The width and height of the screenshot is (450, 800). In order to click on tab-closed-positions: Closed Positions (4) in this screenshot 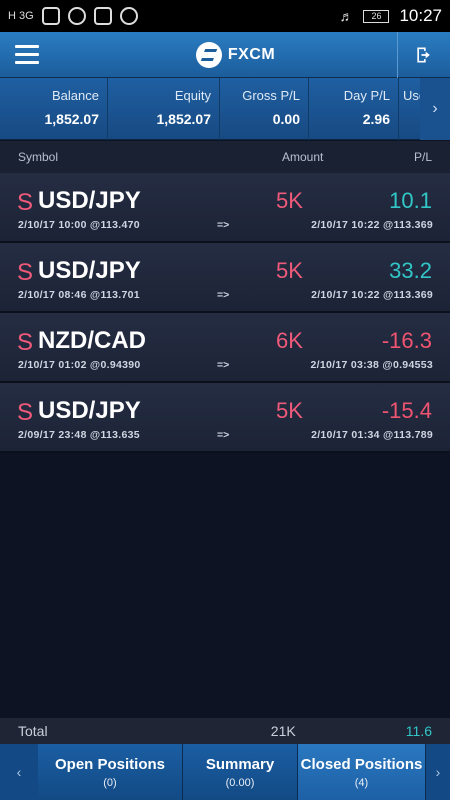, I will do `click(362, 772)`.